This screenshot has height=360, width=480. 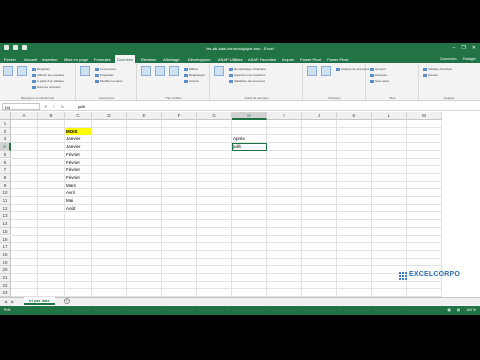 What do you see at coordinates (474, 48) in the screenshot?
I see `close-button: ✕` at bounding box center [474, 48].